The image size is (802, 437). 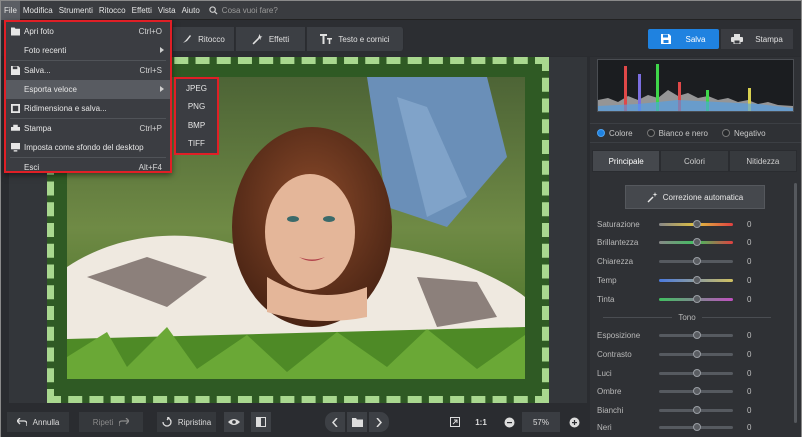 I want to click on open-folder-button, so click(x=357, y=422).